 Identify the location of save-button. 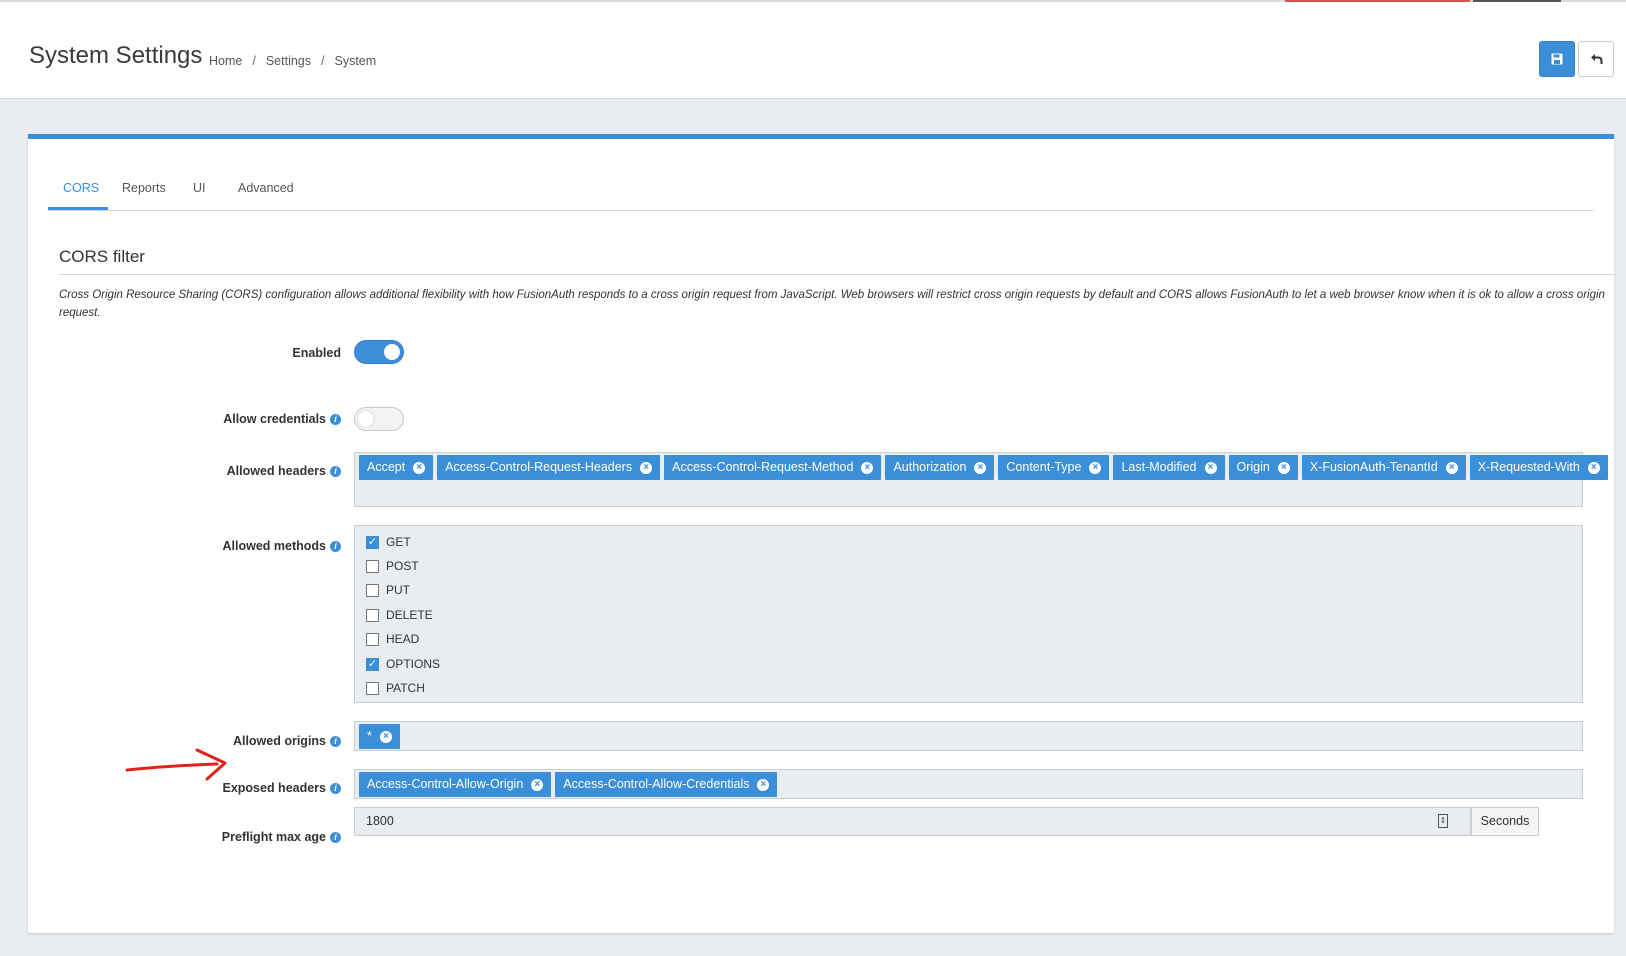
(1557, 59).